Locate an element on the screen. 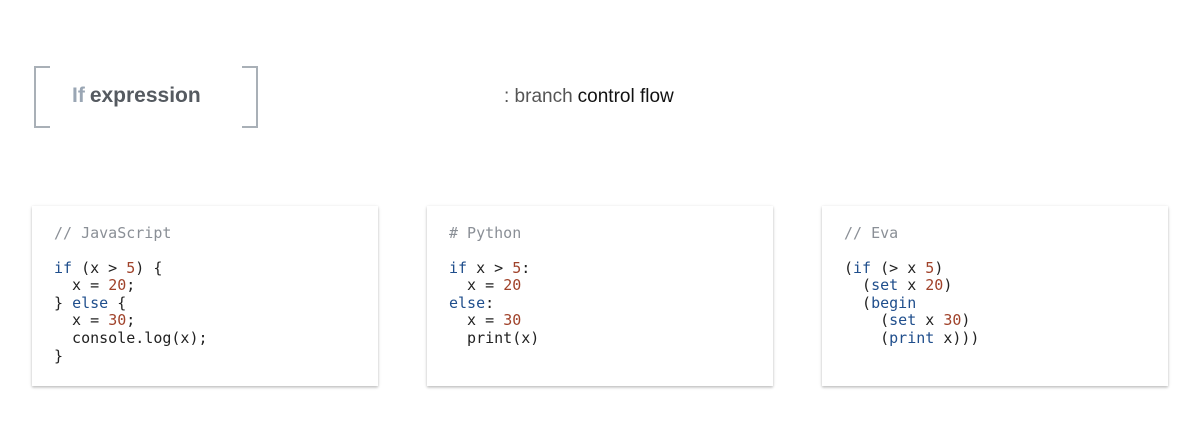 The width and height of the screenshot is (1200, 440). title-bracket-box: If expression is located at coordinates (146, 97).